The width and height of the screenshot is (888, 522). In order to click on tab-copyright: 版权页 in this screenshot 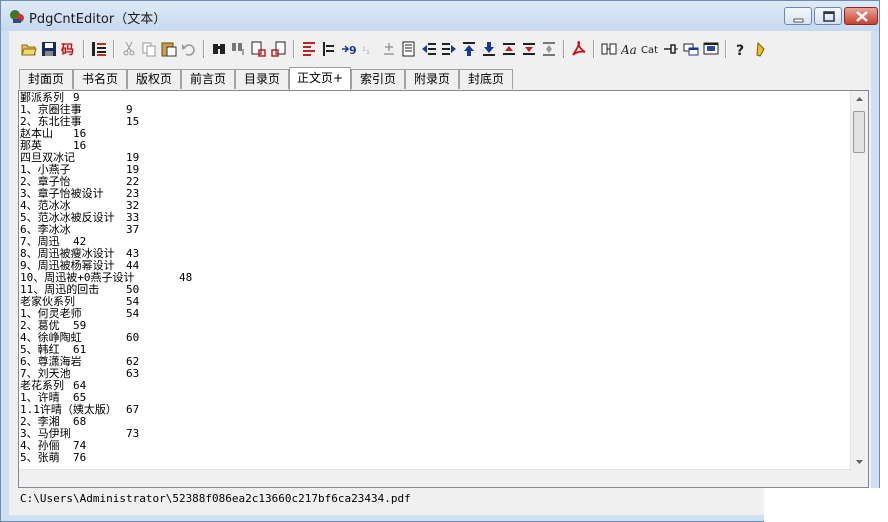, I will do `click(154, 79)`.